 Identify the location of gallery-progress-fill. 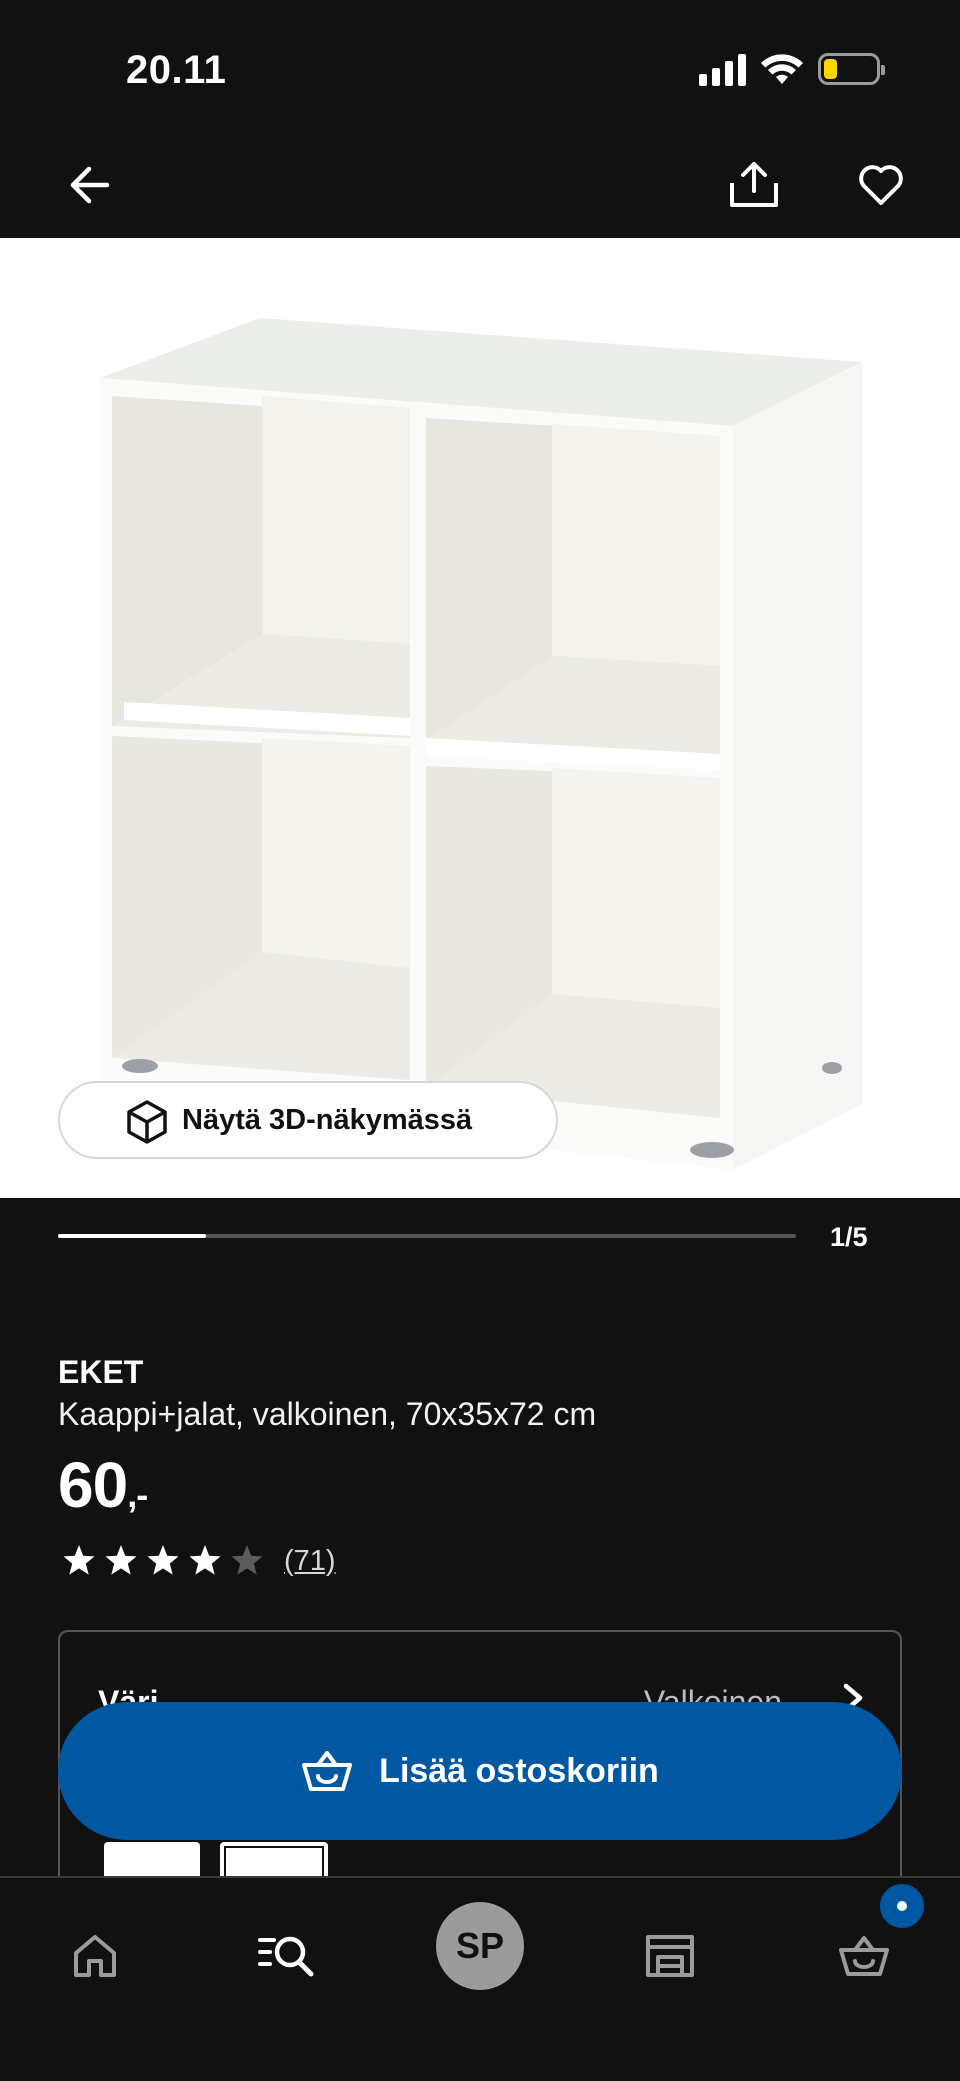
(132, 1236).